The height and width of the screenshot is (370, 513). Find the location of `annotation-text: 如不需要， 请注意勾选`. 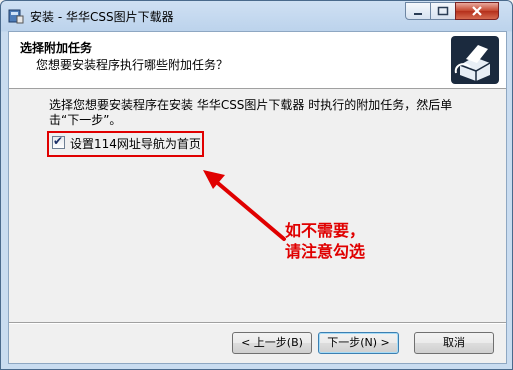

annotation-text: 如不需要， 请注意勾选 is located at coordinates (325, 241).